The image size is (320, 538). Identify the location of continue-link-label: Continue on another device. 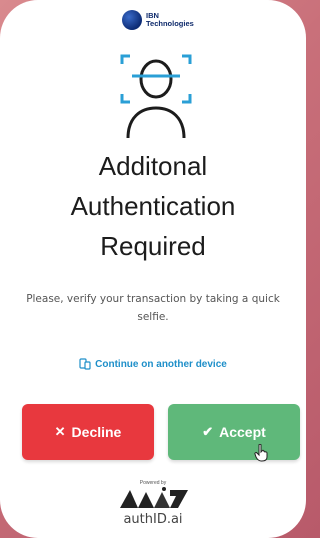
(161, 364).